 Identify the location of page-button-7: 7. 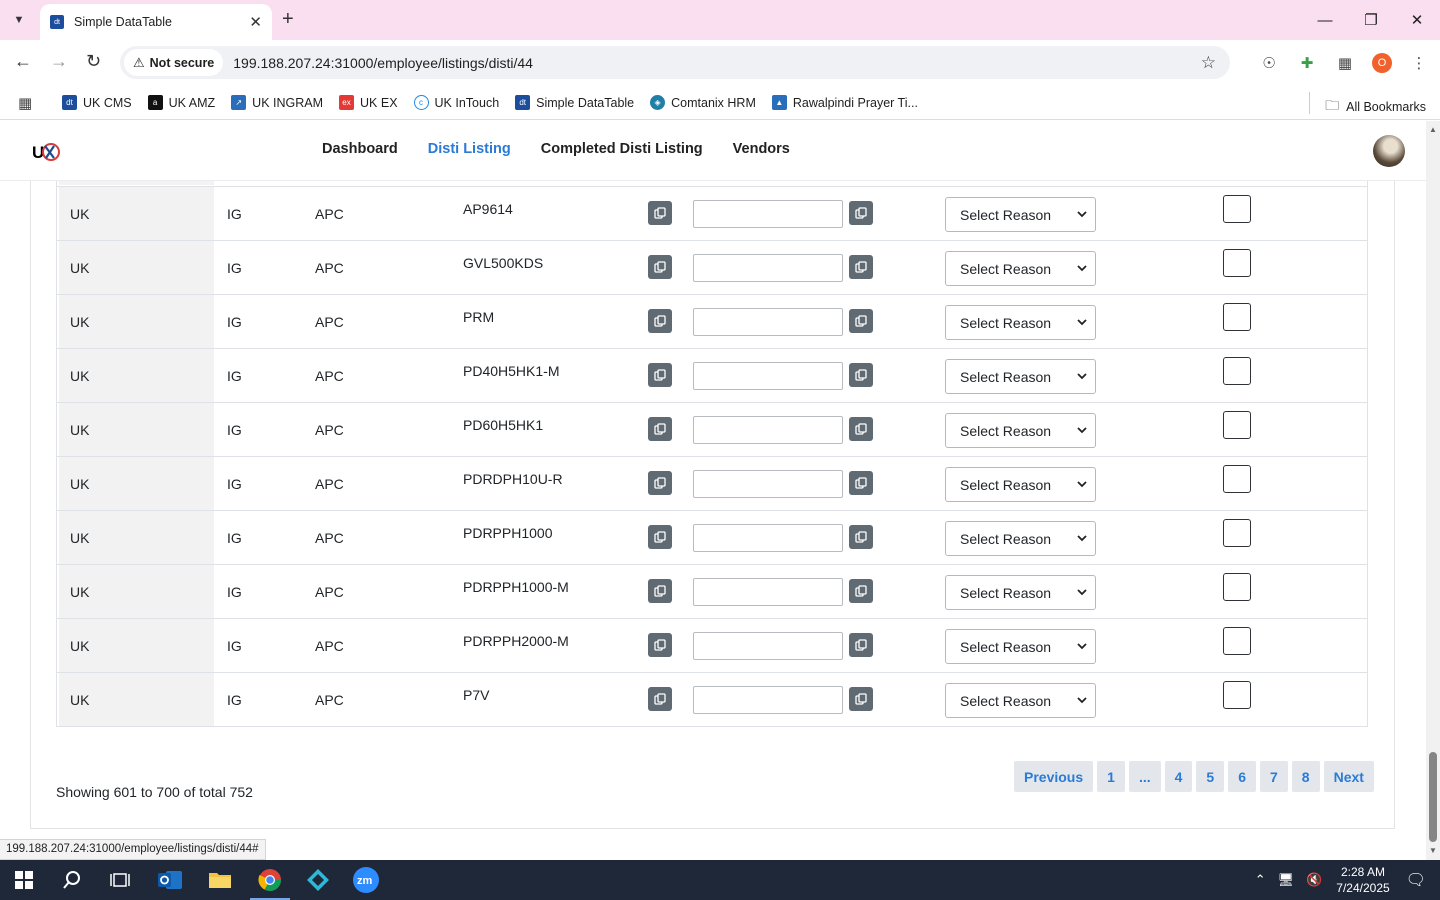
(1274, 776).